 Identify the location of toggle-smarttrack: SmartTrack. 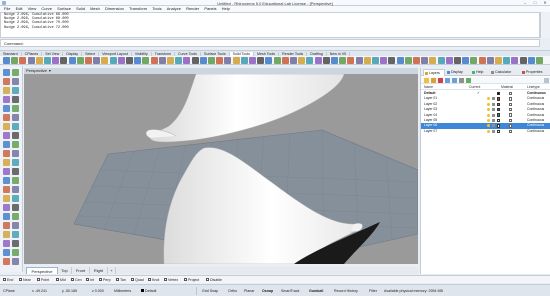
(290, 291).